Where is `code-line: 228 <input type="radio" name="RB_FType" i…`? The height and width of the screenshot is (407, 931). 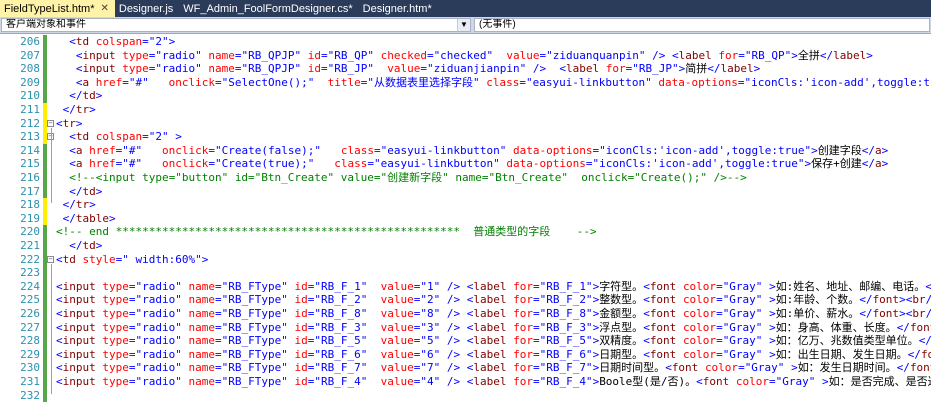 code-line: 228 <input type="radio" name="RB_FType" i… is located at coordinates (465, 341).